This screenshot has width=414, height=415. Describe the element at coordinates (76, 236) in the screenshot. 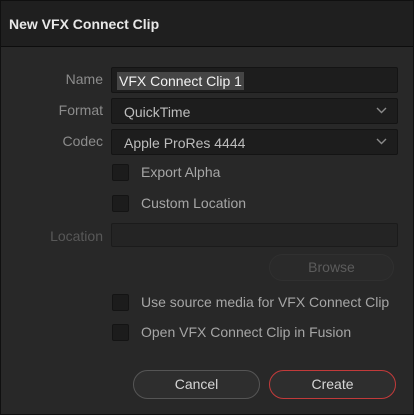

I see `location-label: Location` at that location.